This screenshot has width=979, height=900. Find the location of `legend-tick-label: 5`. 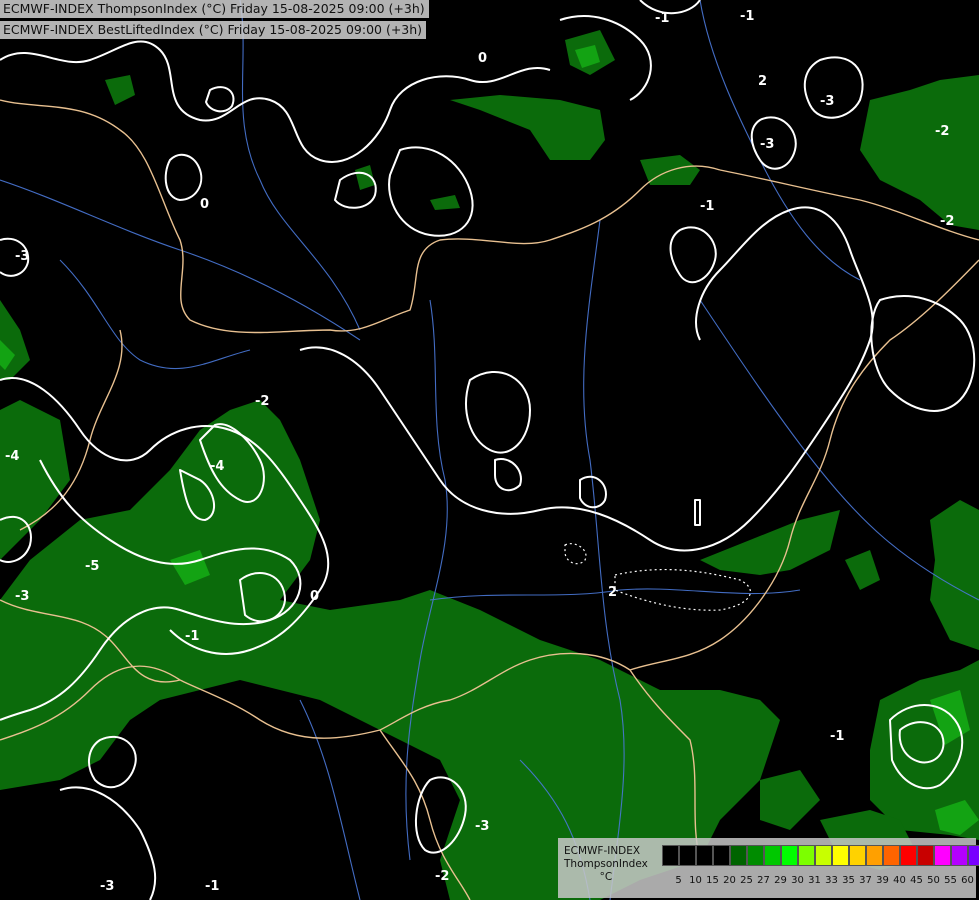

legend-tick-label: 5 is located at coordinates (678, 880).